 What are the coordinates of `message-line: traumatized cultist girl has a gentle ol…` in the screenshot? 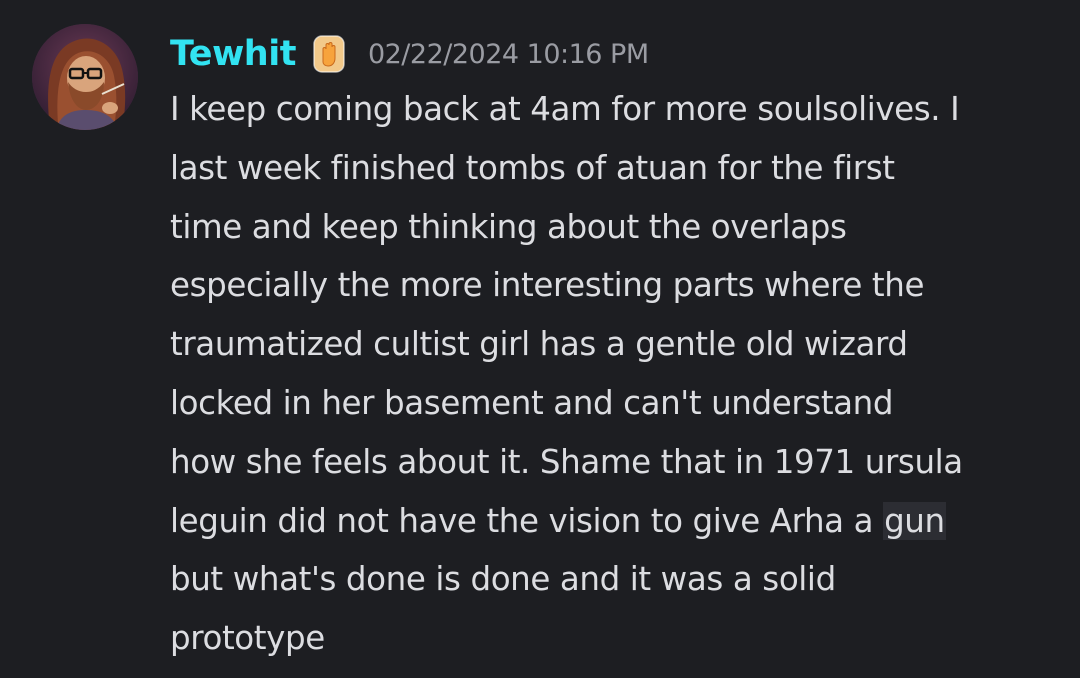 It's located at (539, 344).